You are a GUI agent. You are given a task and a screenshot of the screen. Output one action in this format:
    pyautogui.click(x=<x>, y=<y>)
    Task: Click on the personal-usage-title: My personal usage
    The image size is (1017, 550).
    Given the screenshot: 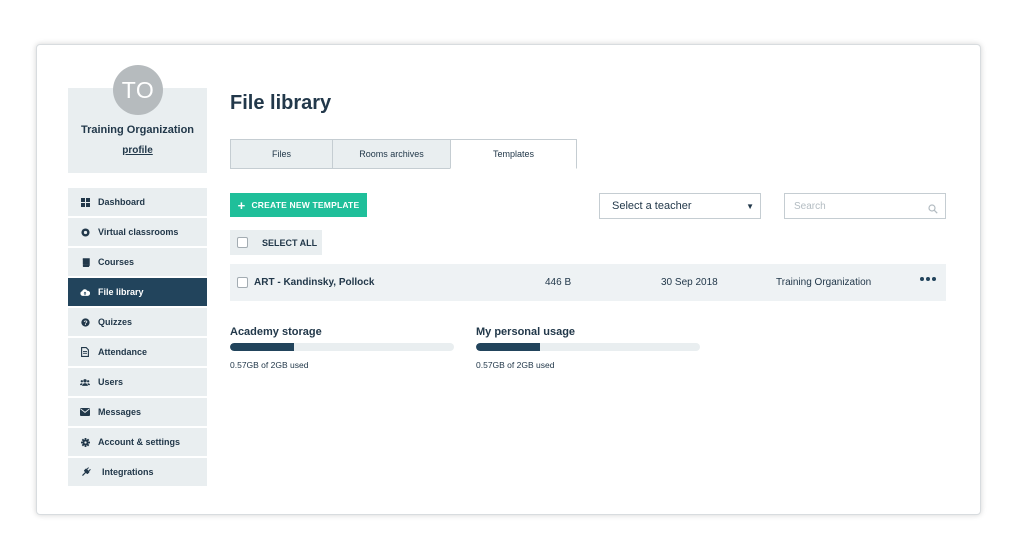 What is the action you would take?
    pyautogui.click(x=526, y=332)
    